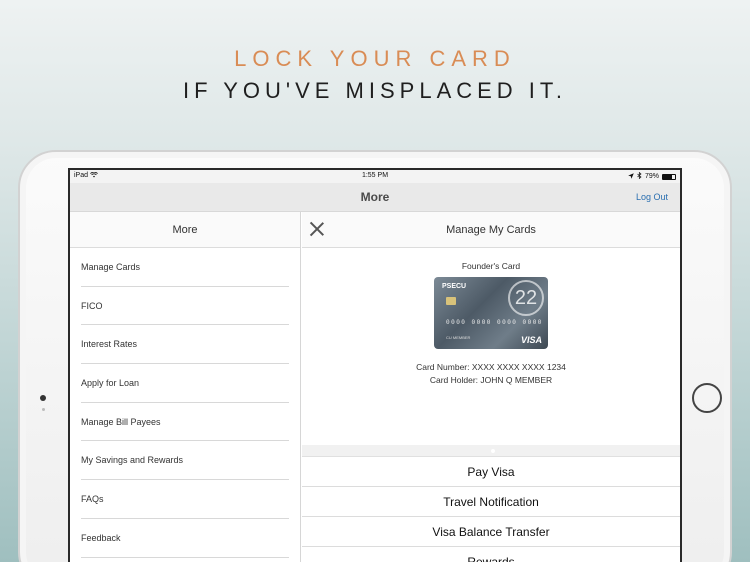 This screenshot has width=750, height=562. What do you see at coordinates (375, 58) in the screenshot?
I see `headline-primary: LOCK YOUR CARD` at bounding box center [375, 58].